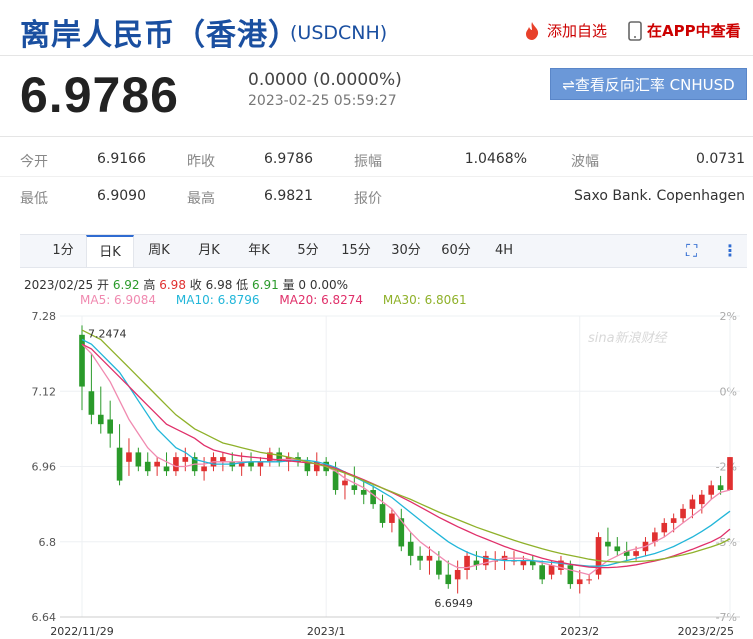  What do you see at coordinates (368, 162) in the screenshot?
I see `stat-label: 振幅` at bounding box center [368, 162].